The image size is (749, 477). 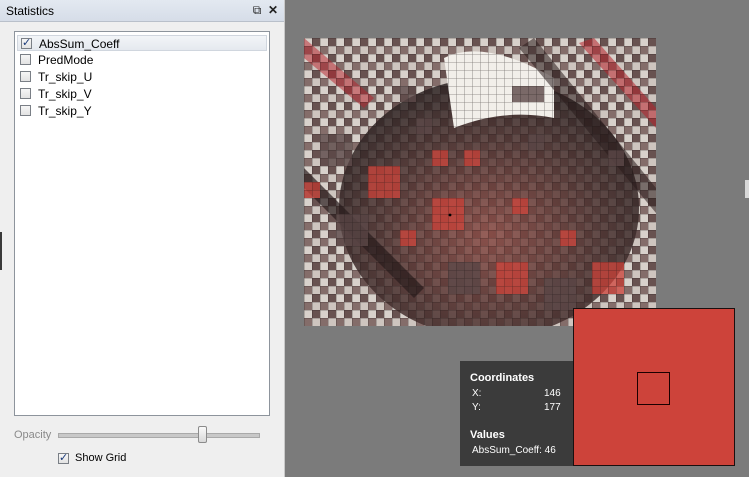 What do you see at coordinates (514, 450) in the screenshot?
I see `value-text: AbsSum_Coeff: 46` at bounding box center [514, 450].